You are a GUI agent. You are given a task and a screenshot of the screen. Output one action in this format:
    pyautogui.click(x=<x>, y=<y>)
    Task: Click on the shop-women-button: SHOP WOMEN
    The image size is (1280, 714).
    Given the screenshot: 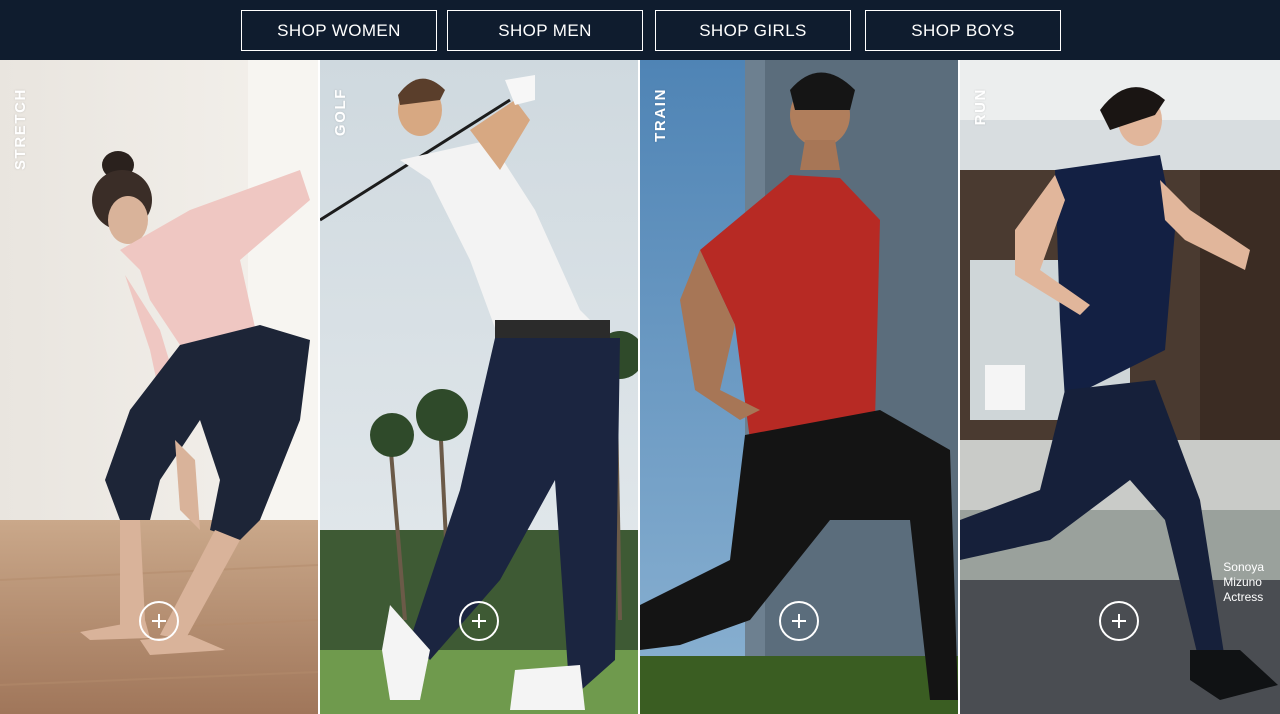 What is the action you would take?
    pyautogui.click(x=339, y=30)
    